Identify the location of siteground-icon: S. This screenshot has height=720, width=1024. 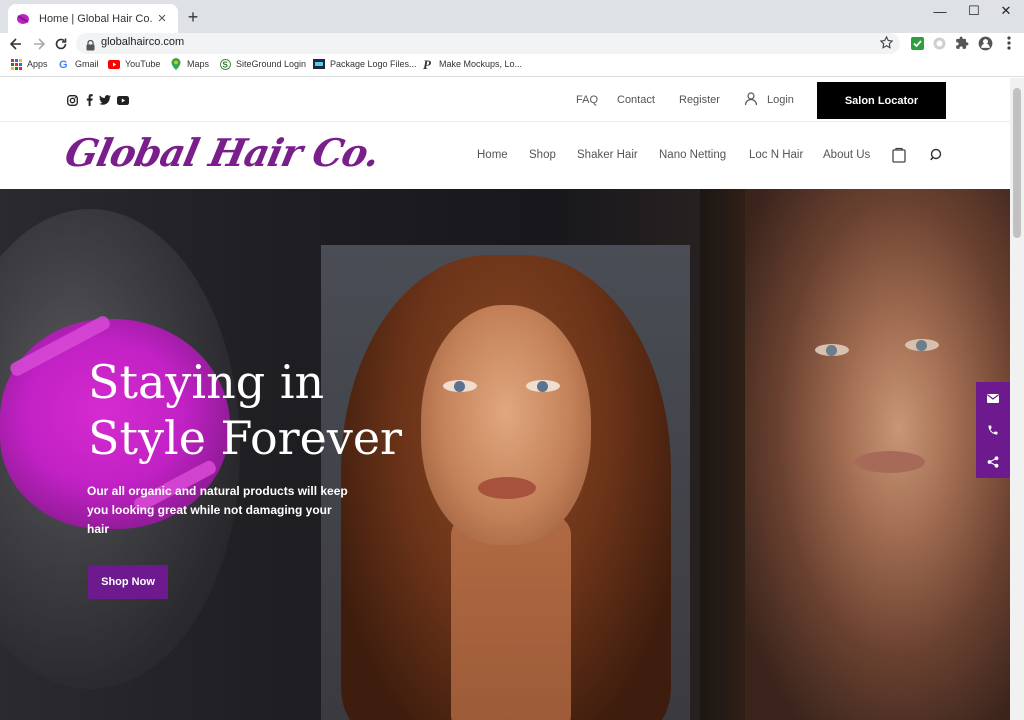
(225, 64).